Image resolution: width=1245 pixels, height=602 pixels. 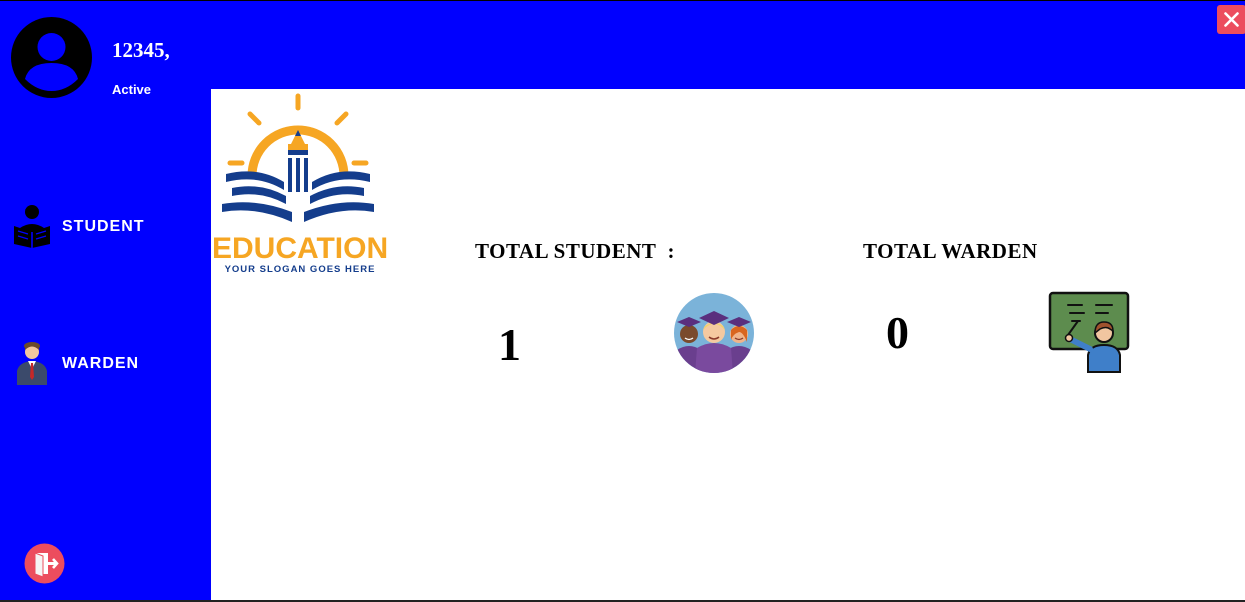 I want to click on sidebar-item-warden: WARDEN, so click(x=107, y=364).